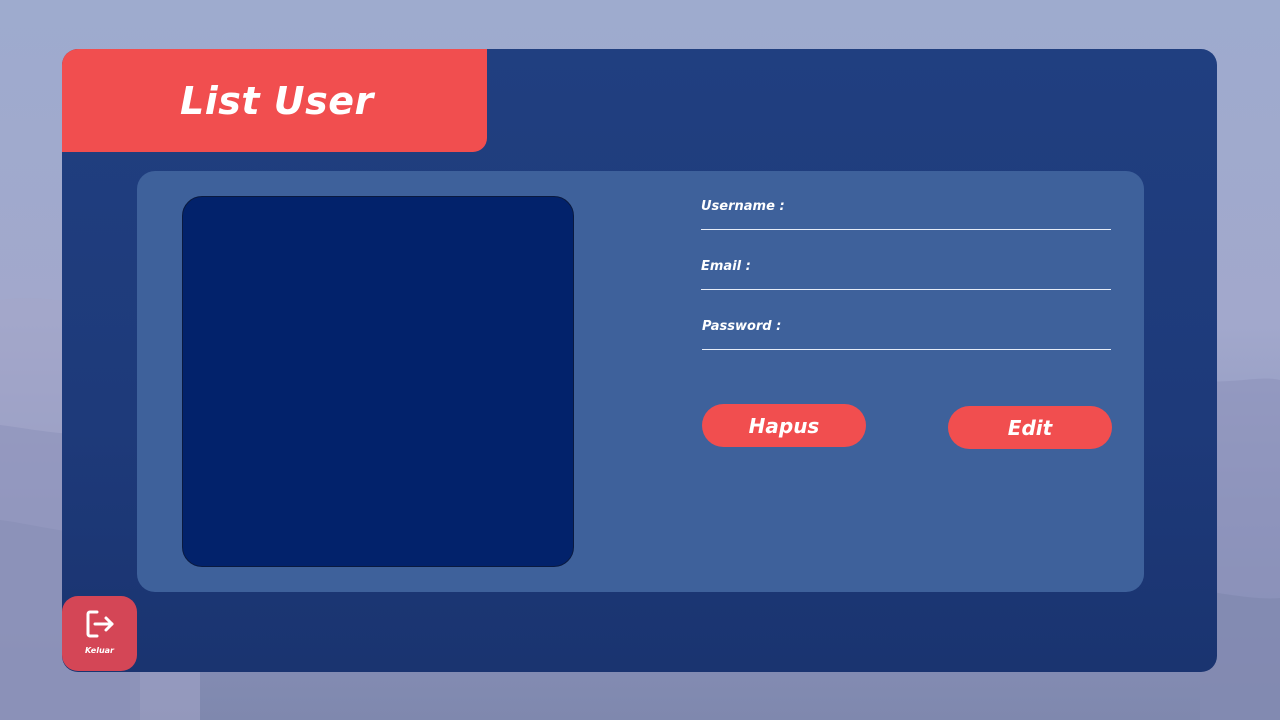 This screenshot has height=720, width=1280. Describe the element at coordinates (726, 266) in the screenshot. I see `email-label: Email :` at that location.